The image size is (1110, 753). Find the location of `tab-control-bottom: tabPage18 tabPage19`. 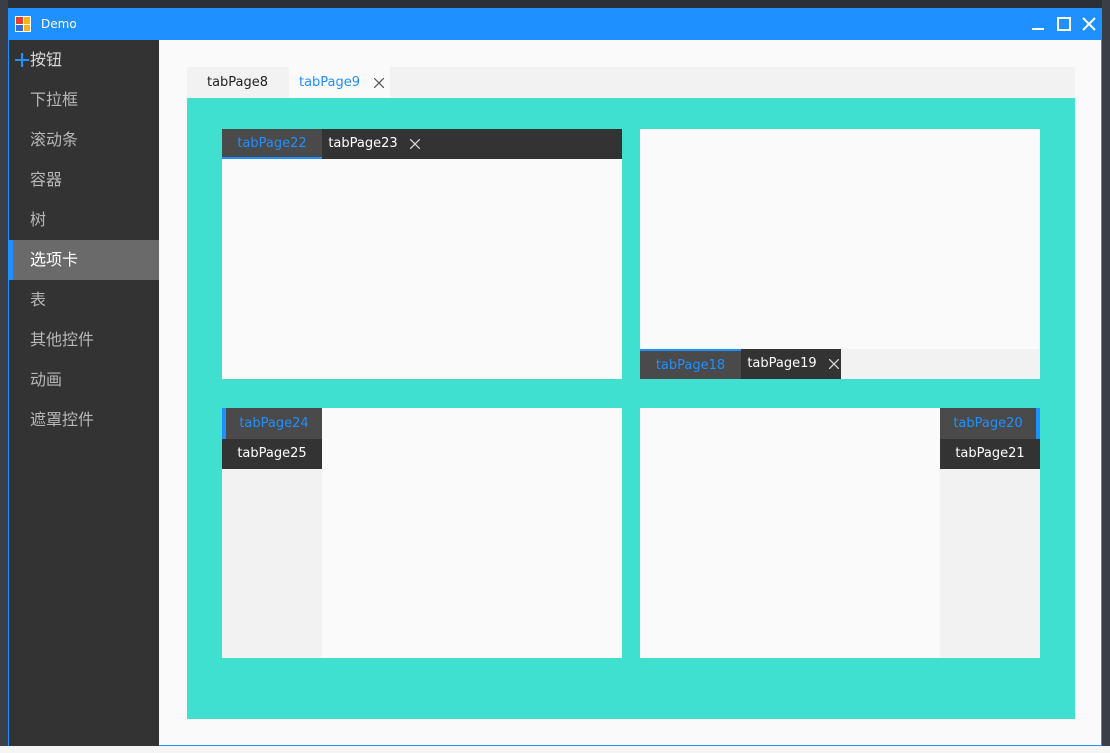

tab-control-bottom: tabPage18 tabPage19 is located at coordinates (840, 254).